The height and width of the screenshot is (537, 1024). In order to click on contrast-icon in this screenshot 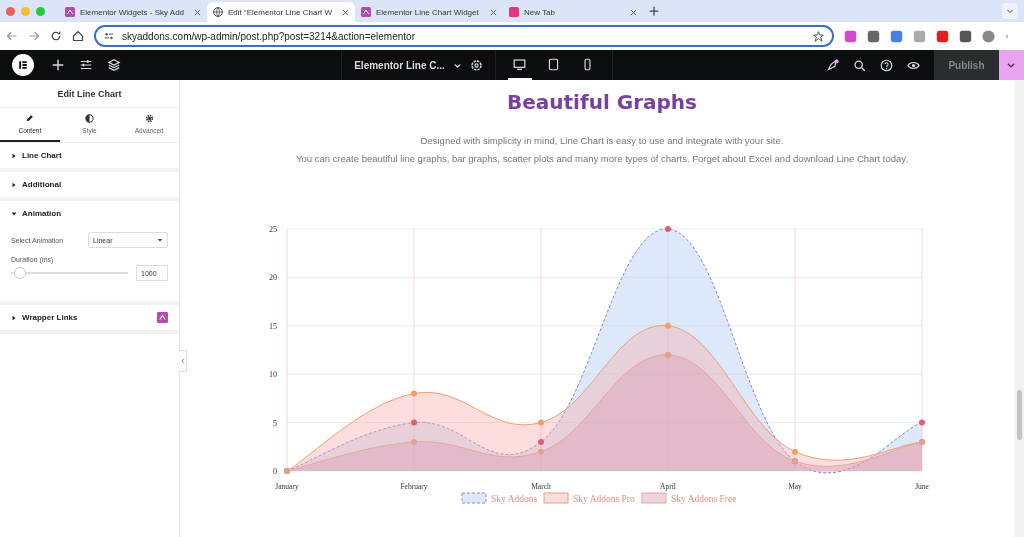, I will do `click(89, 118)`.